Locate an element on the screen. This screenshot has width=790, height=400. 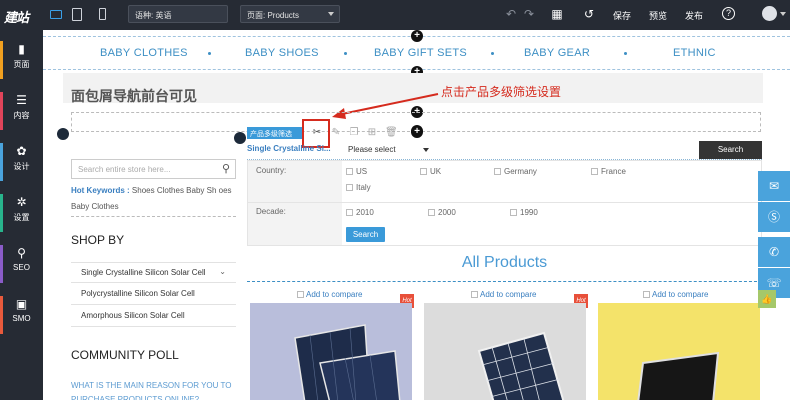
search-button: Search is located at coordinates (730, 150).